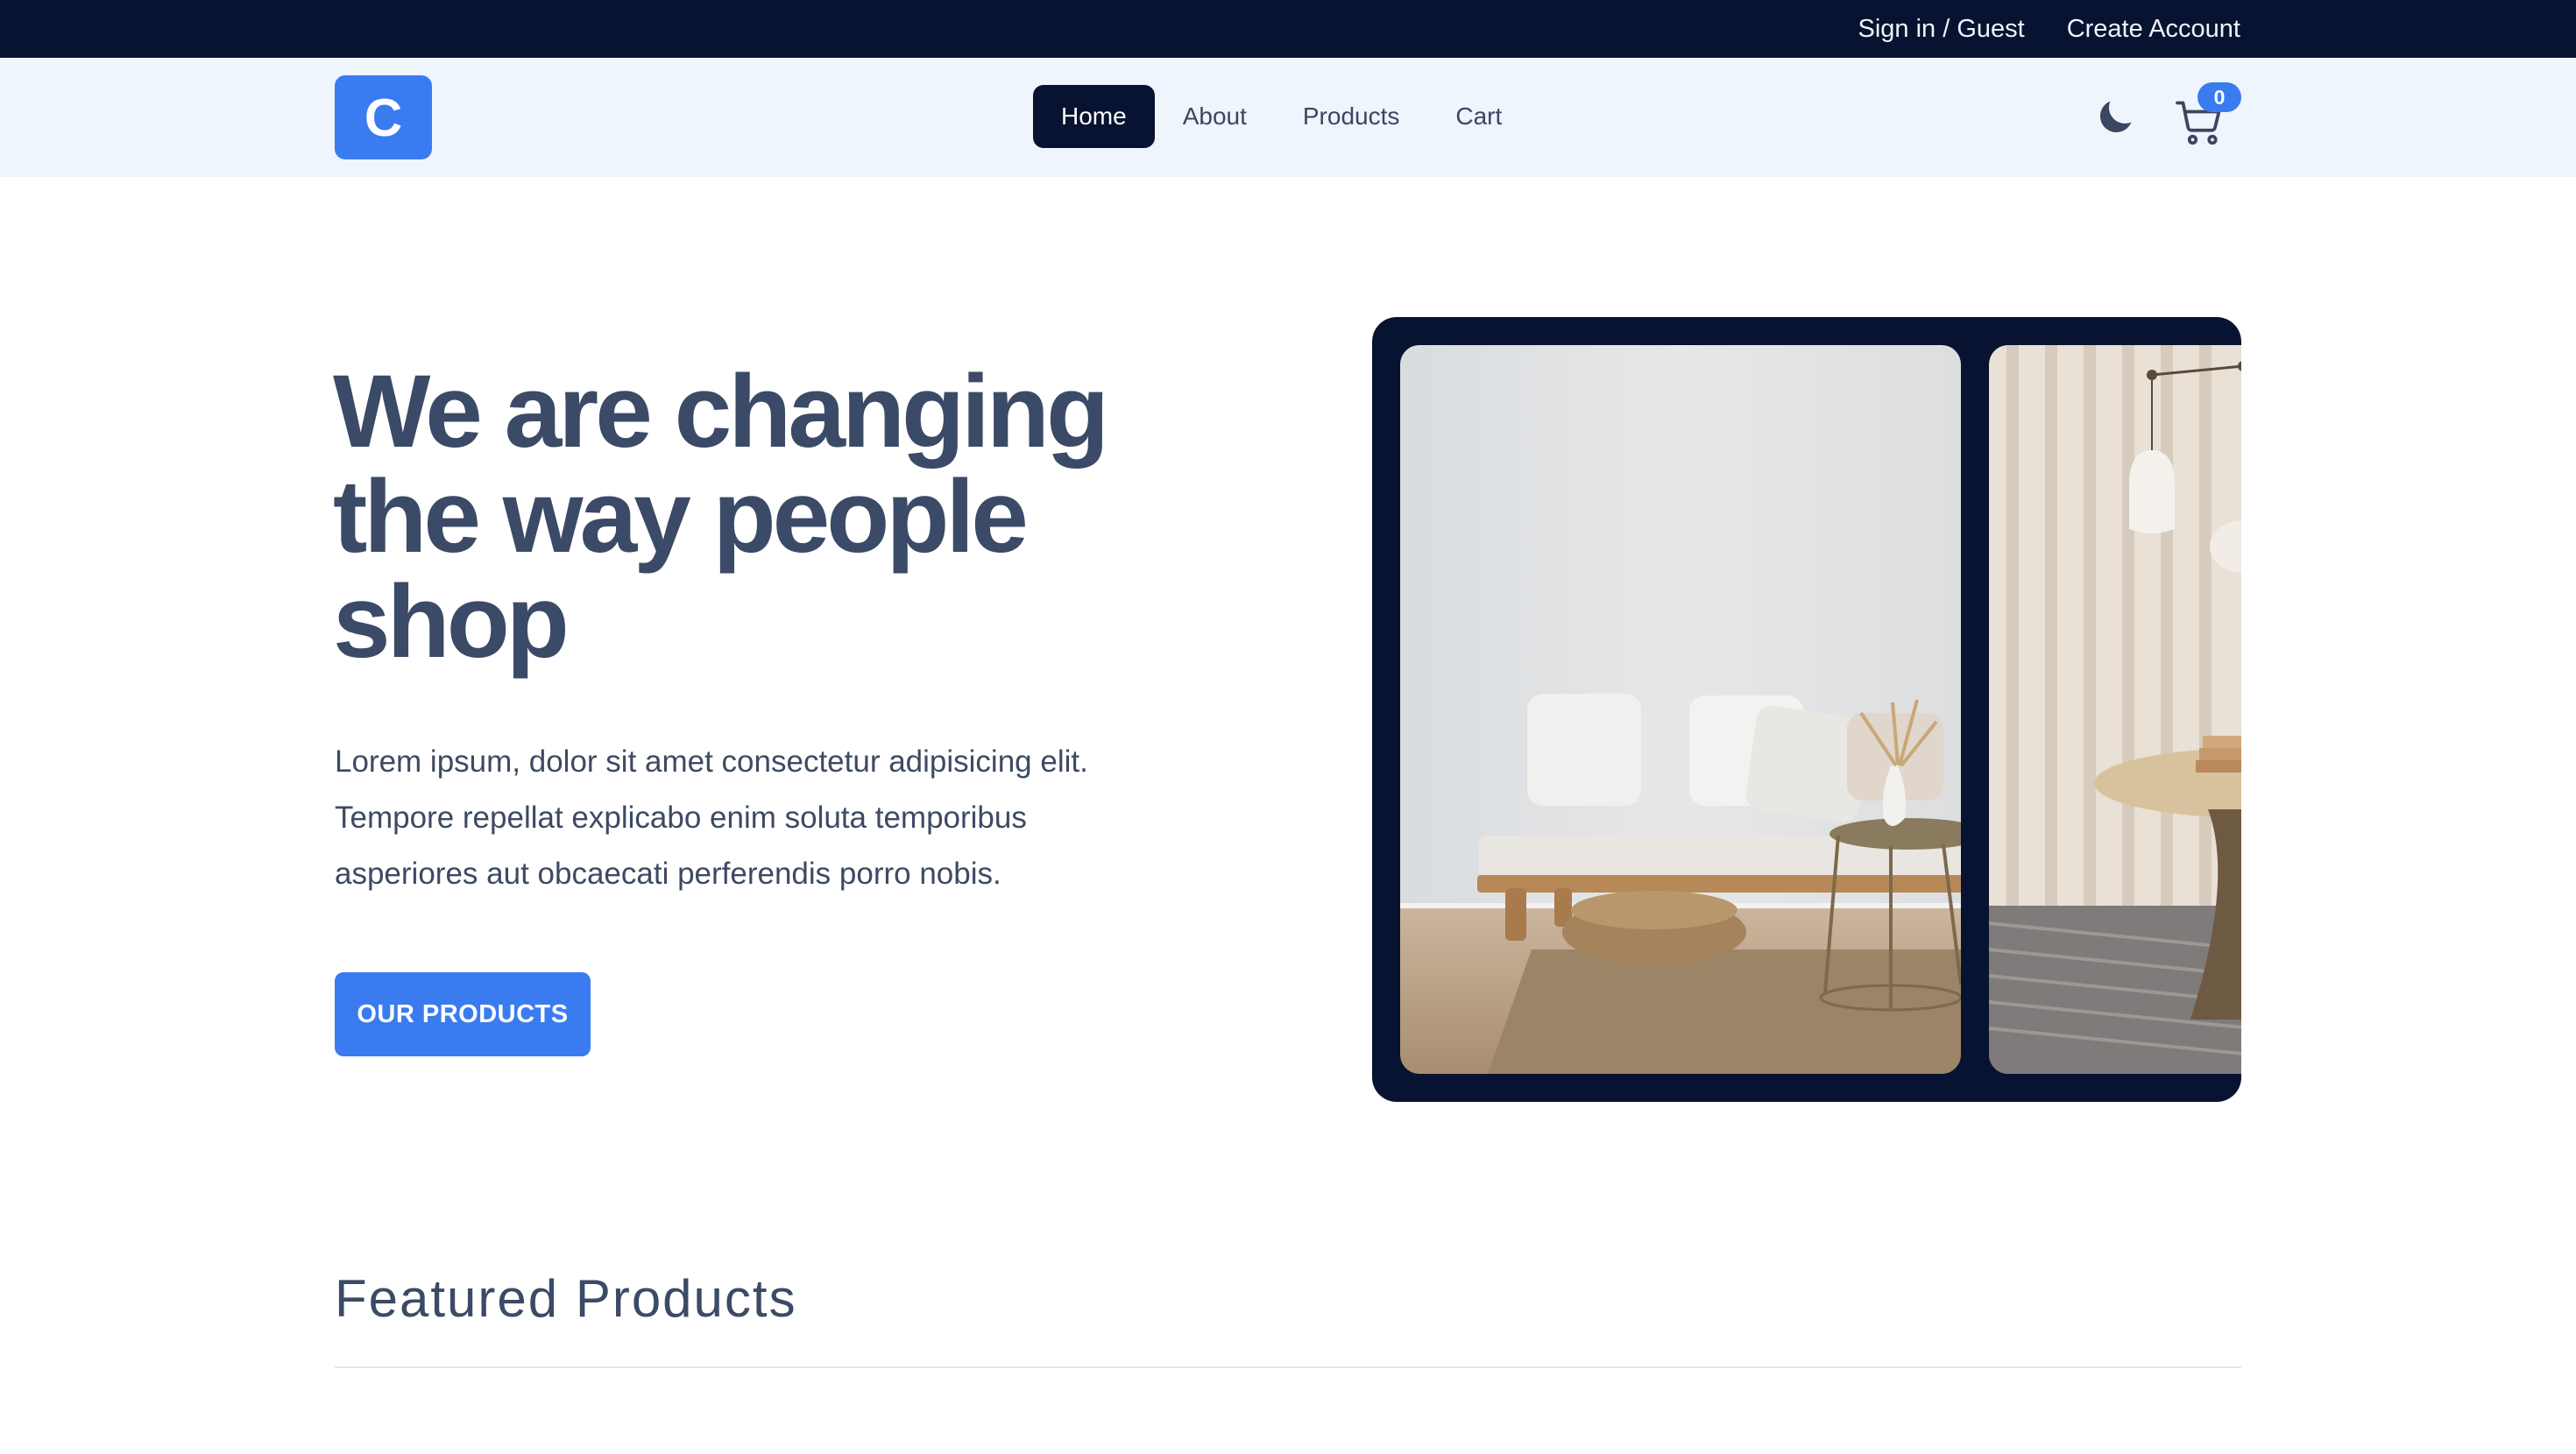  I want to click on top-utility-bar: Sign in / Guest Create Account, so click(1288, 29).